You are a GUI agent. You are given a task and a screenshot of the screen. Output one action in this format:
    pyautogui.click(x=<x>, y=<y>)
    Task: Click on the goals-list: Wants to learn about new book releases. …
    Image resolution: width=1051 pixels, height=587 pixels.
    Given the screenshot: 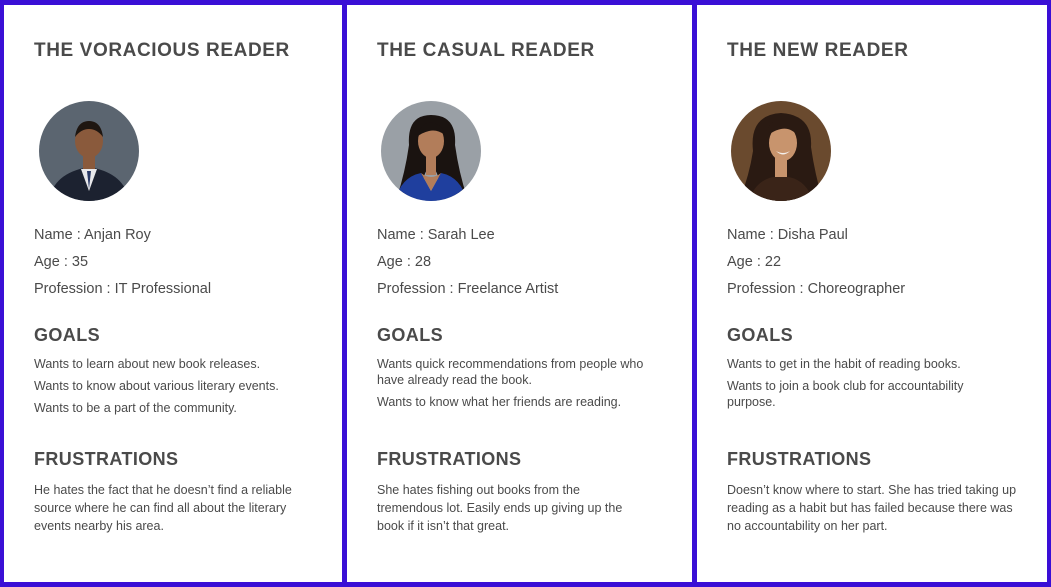 What is the action you would take?
    pyautogui.click(x=184, y=389)
    